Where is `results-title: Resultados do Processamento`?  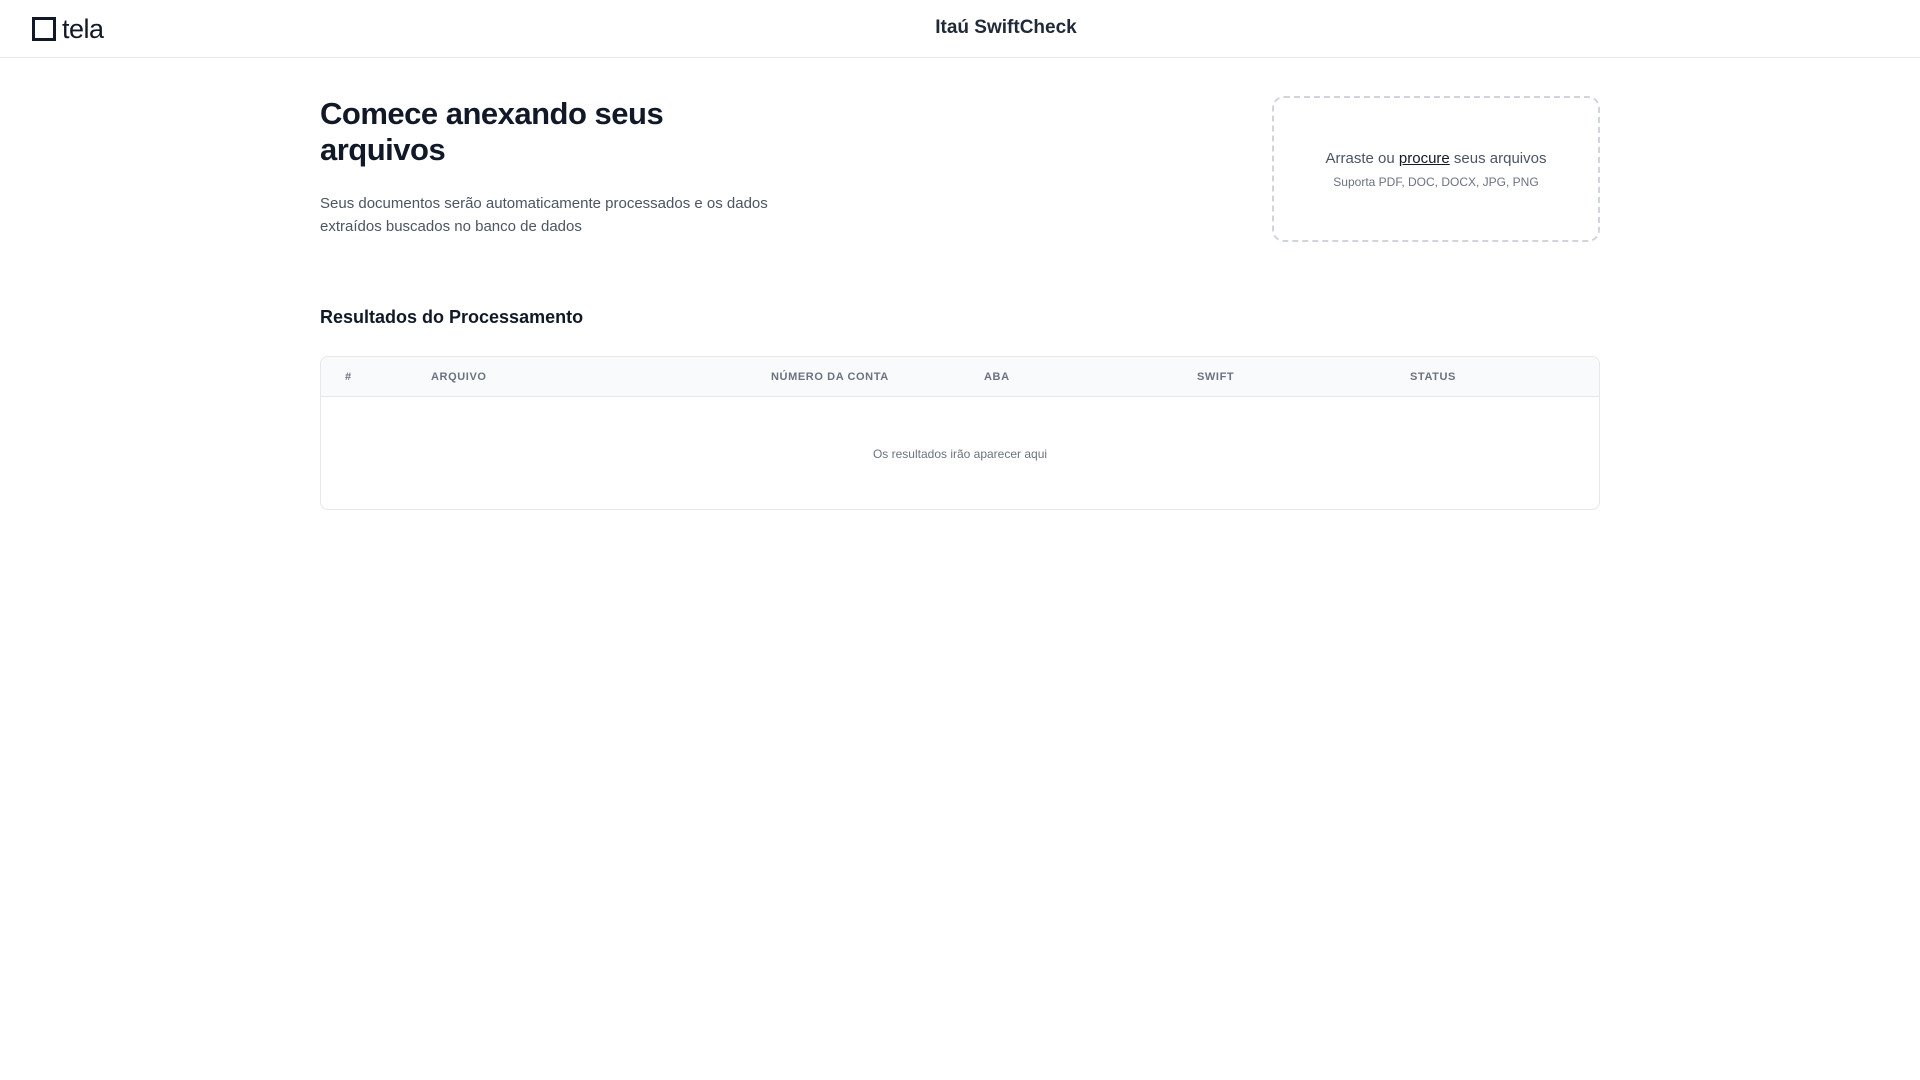
results-title: Resultados do Processamento is located at coordinates (452, 317).